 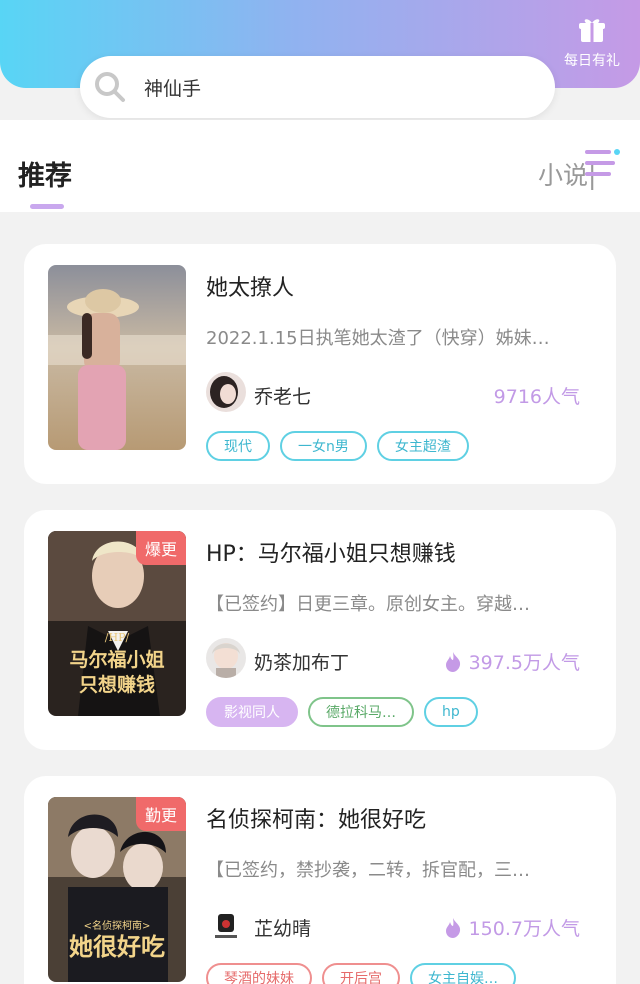 What do you see at coordinates (110, 87) in the screenshot?
I see `search-icon` at bounding box center [110, 87].